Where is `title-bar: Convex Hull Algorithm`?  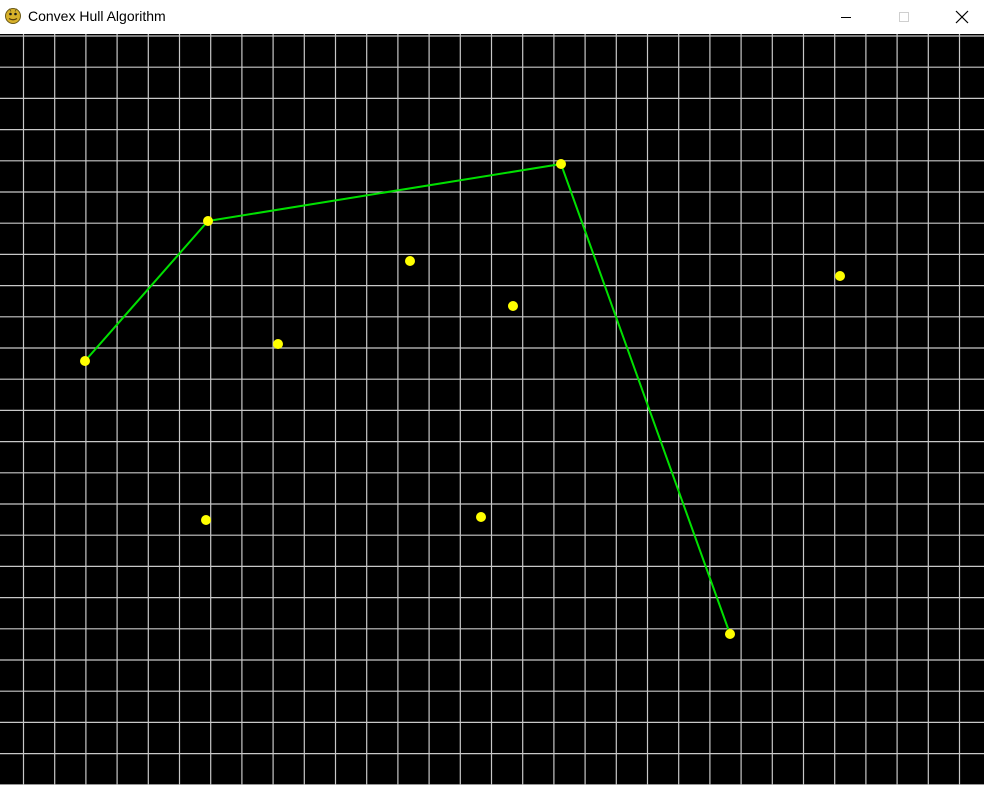
title-bar: Convex Hull Algorithm is located at coordinates (492, 17).